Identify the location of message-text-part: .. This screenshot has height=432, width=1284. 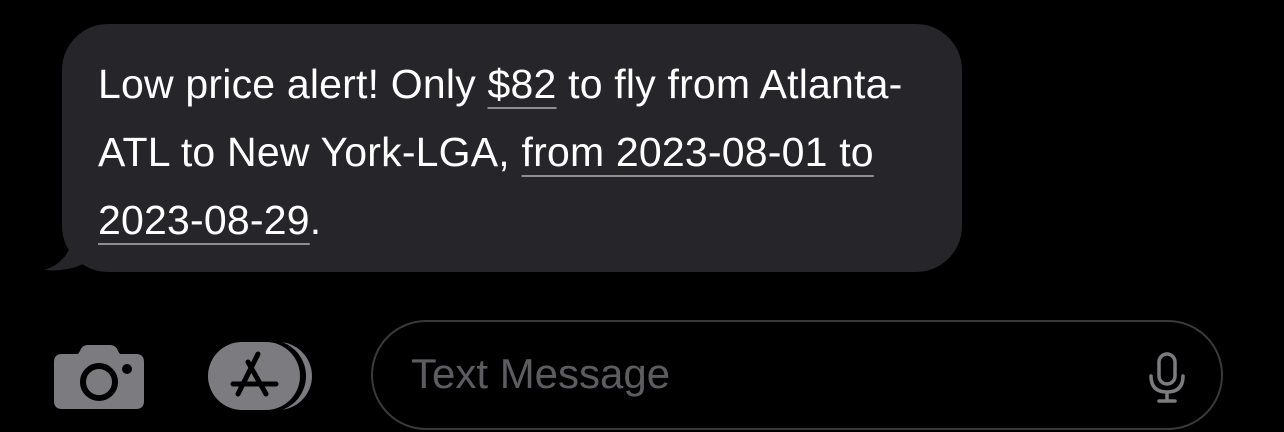
(315, 220).